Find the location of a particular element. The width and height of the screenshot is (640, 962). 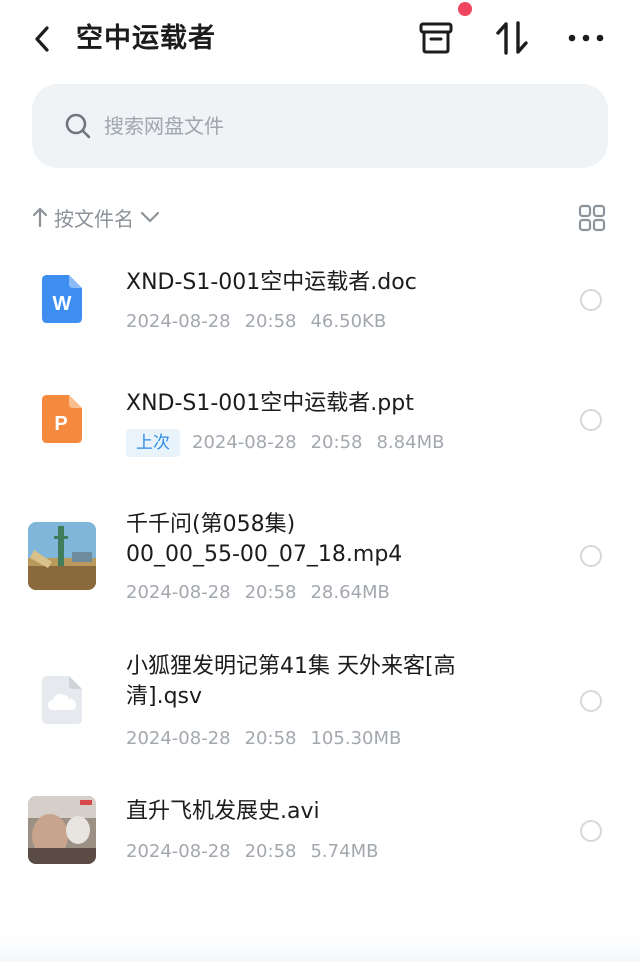

file-name: XND-S1-001空中运载者.ppt is located at coordinates (270, 403).